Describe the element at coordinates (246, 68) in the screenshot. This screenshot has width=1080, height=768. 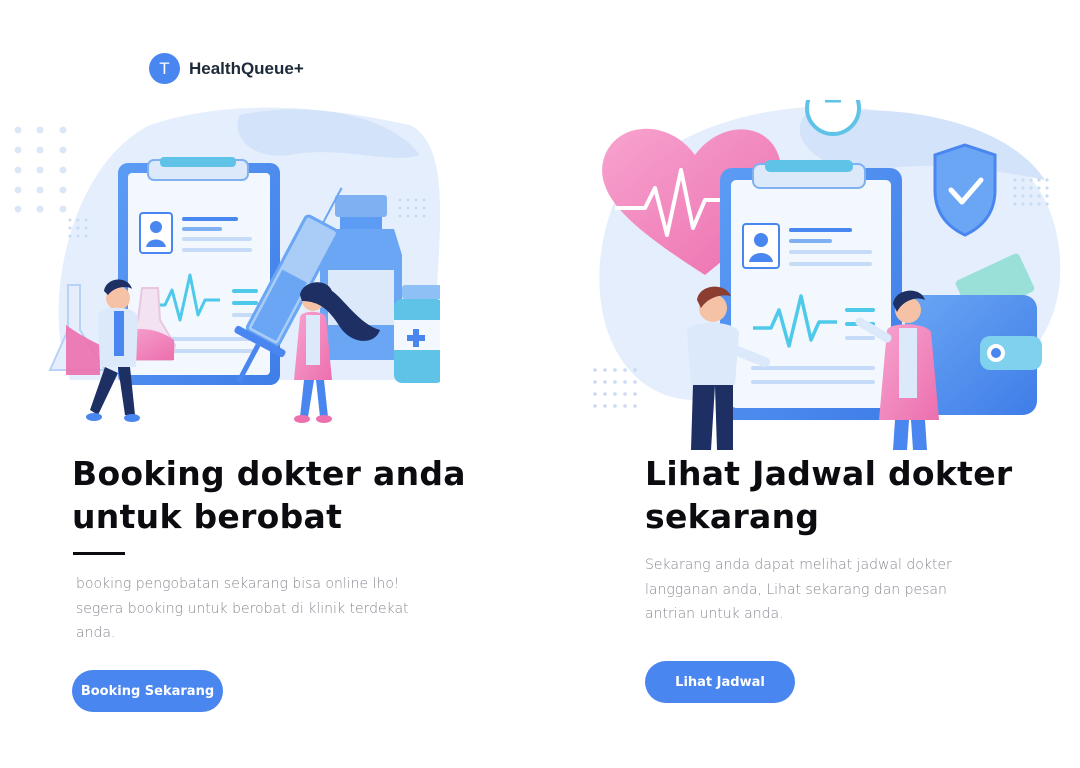
I see `brand-name: HealthQueue+` at that location.